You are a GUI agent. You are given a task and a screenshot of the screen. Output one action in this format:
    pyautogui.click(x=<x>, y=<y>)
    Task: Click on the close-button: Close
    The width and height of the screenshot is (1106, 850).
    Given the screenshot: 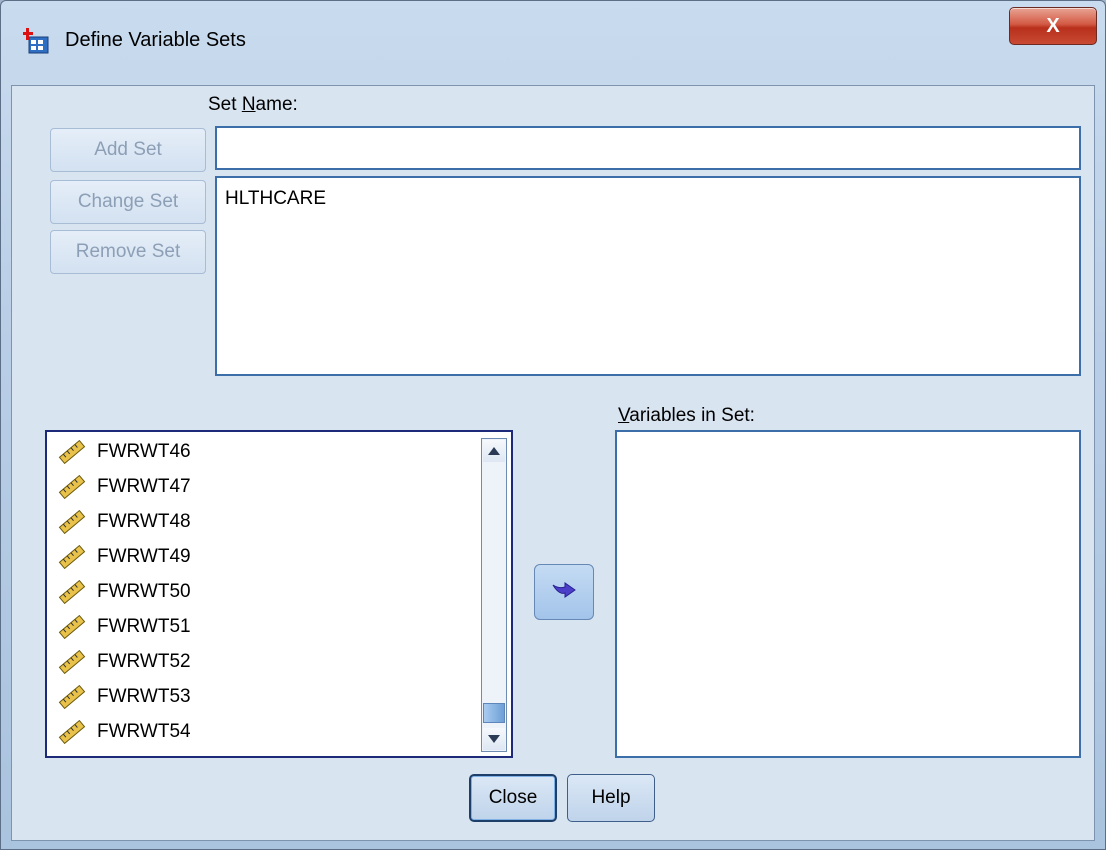 What is the action you would take?
    pyautogui.click(x=513, y=798)
    